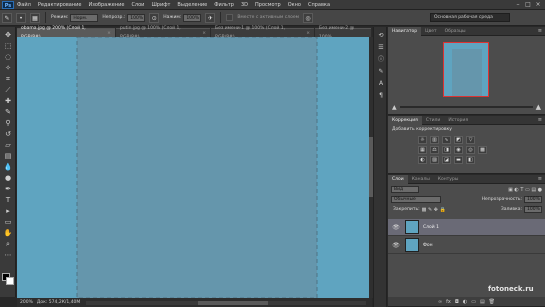 This screenshot has width=545, height=307. I want to click on type-tool-icon: T, so click(8, 200).